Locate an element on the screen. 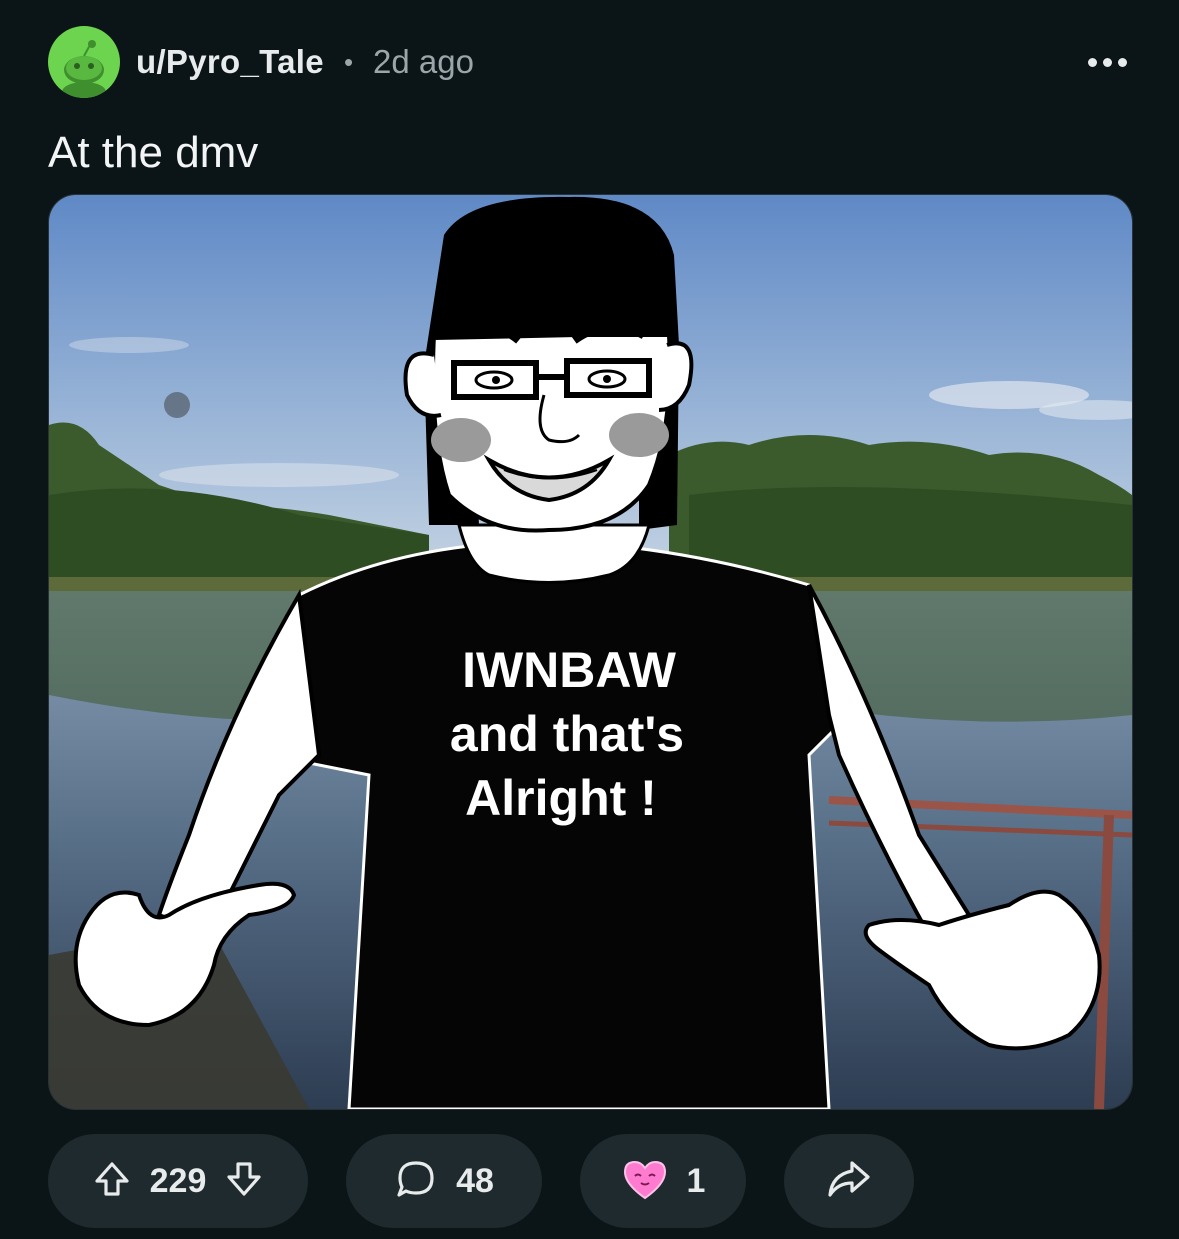 This screenshot has width=1179, height=1239. heart-award-icon is located at coordinates (645, 1181).